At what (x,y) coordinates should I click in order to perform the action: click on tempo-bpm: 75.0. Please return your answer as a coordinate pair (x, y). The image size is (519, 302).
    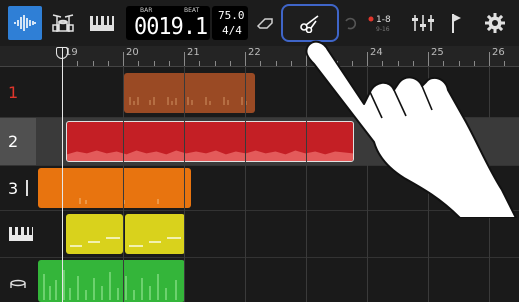
    Looking at the image, I should click on (231, 15).